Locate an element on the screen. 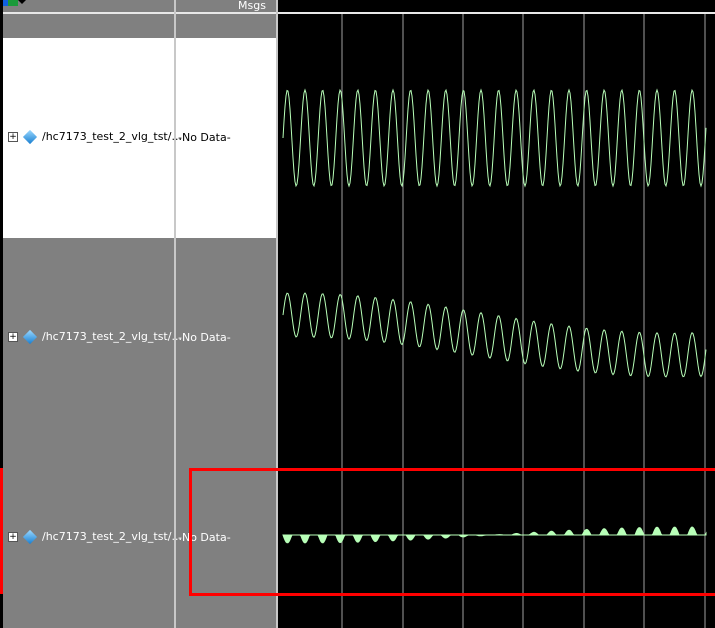 This screenshot has height=628, width=715. highlight-edge is located at coordinates (1, 531).